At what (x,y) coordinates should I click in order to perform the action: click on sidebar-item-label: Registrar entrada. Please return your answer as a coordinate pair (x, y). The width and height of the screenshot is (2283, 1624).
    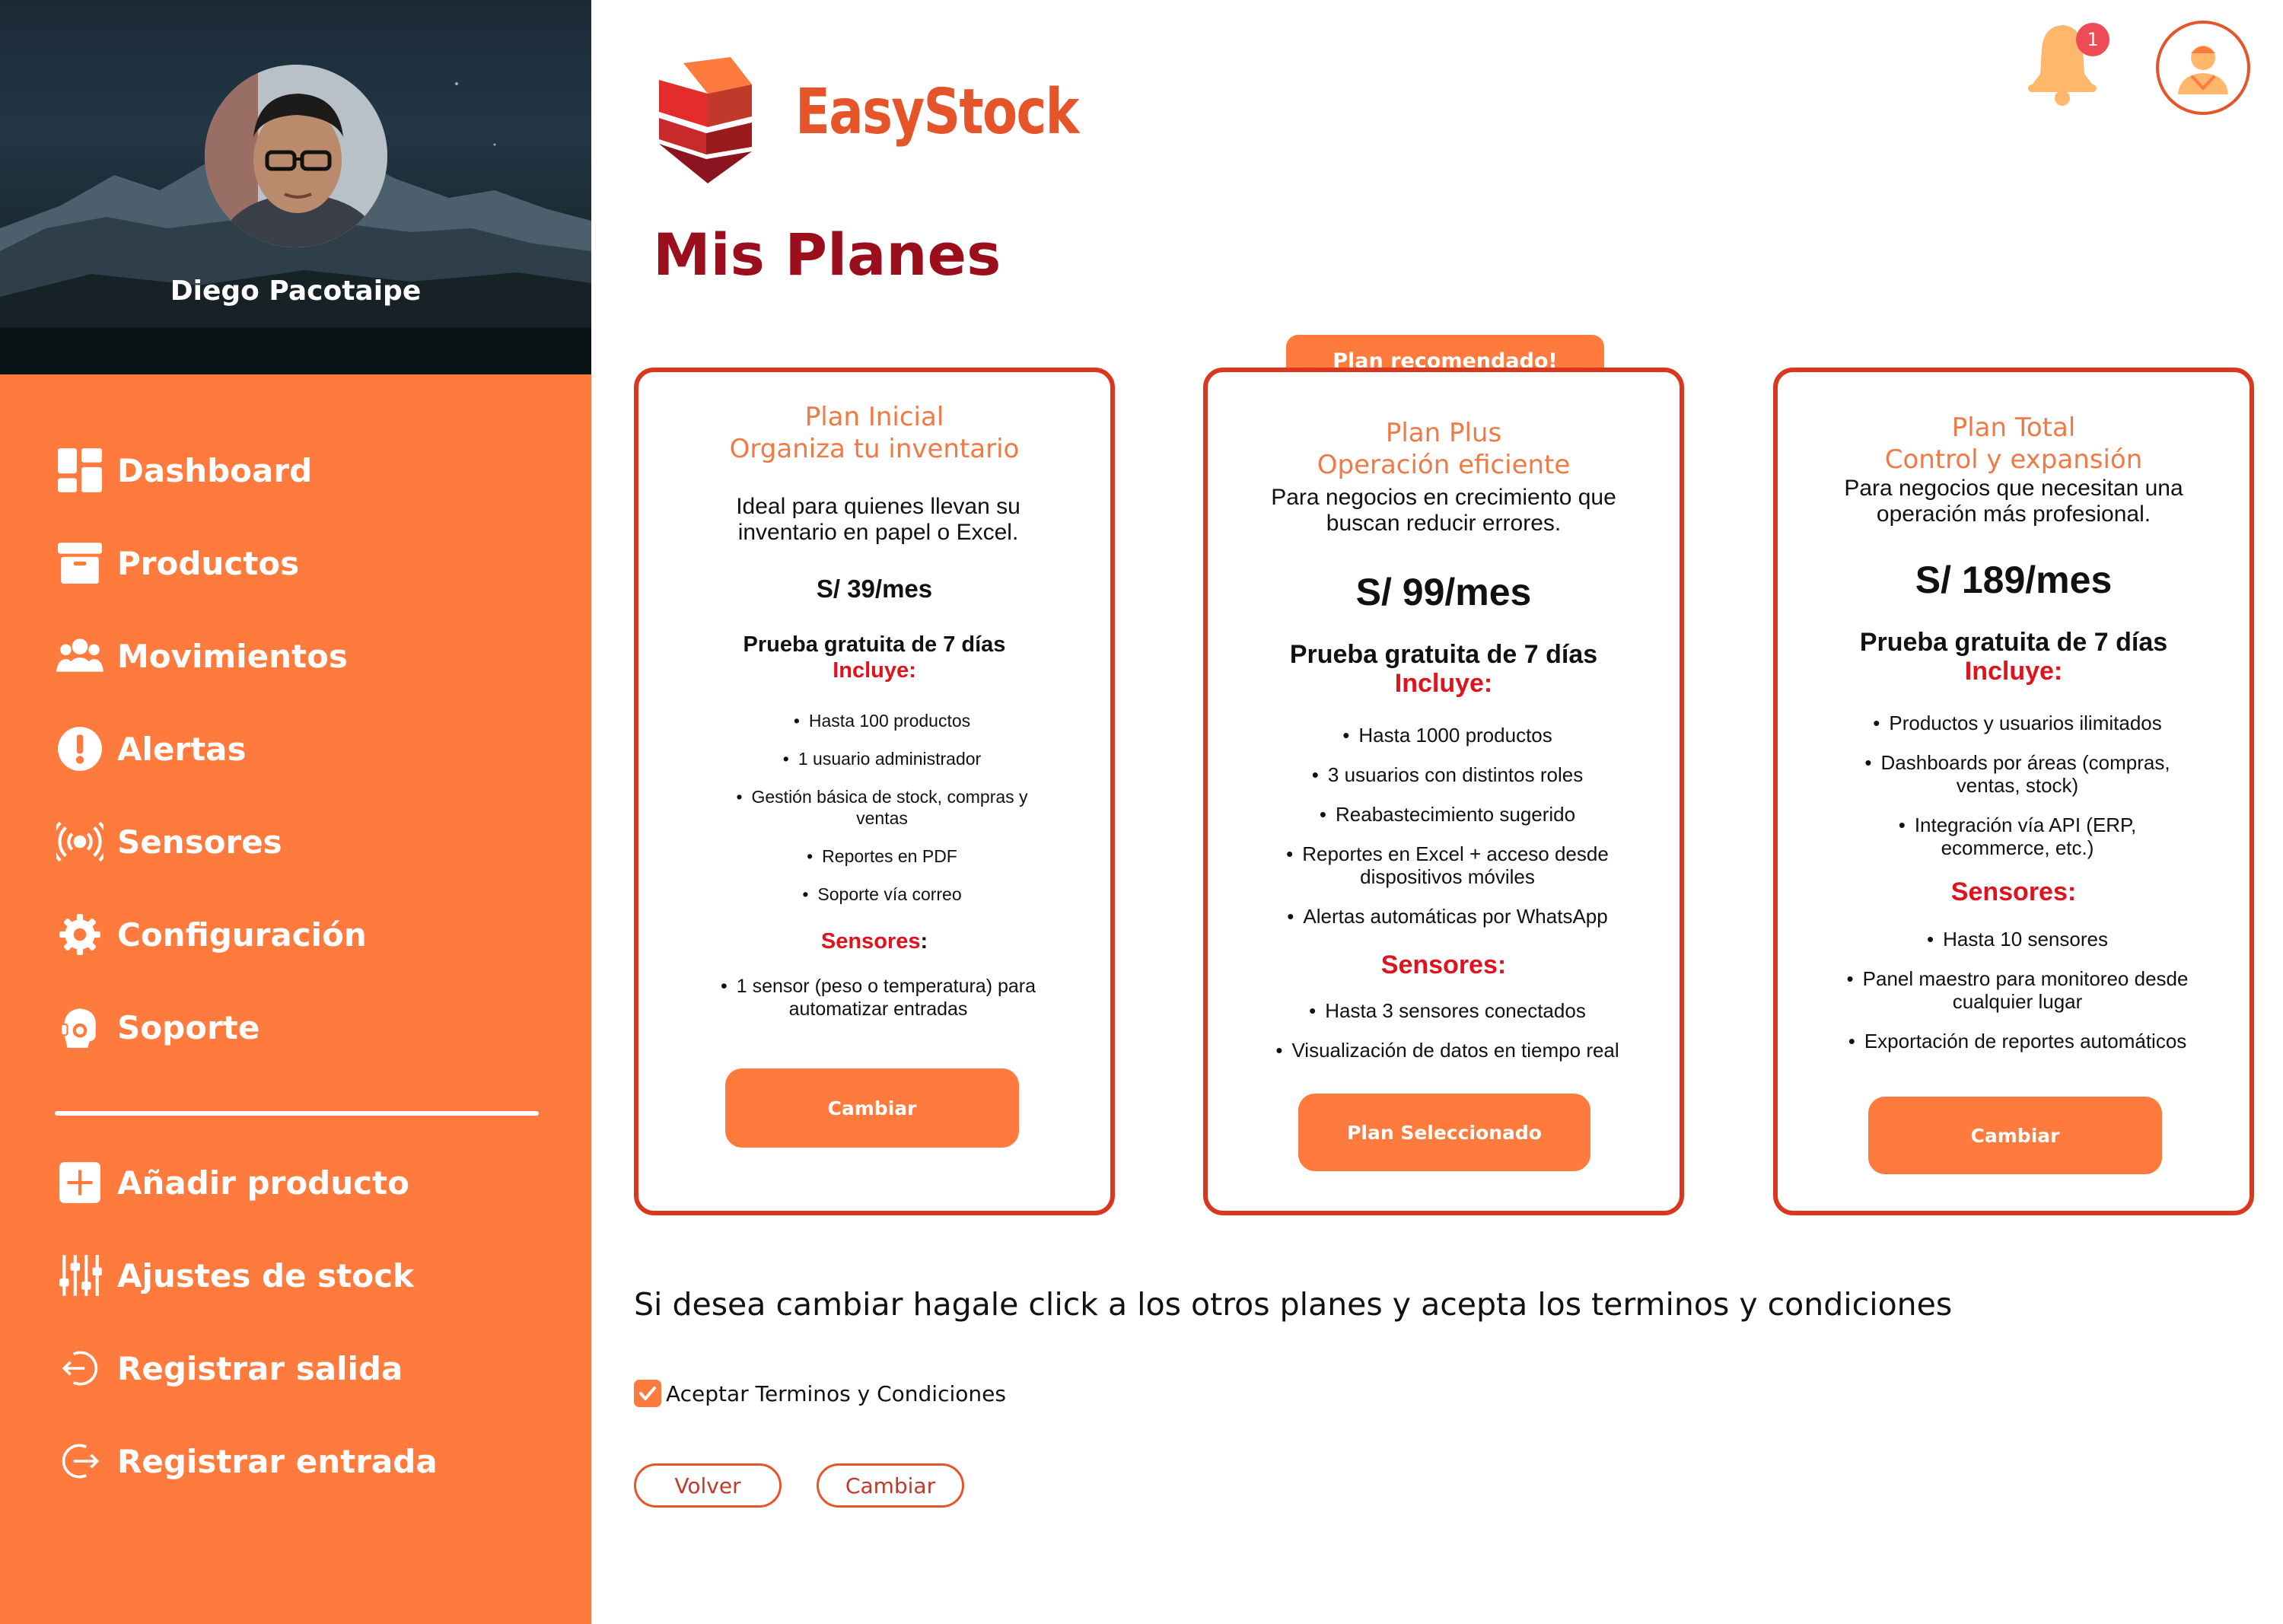
    Looking at the image, I should click on (277, 1461).